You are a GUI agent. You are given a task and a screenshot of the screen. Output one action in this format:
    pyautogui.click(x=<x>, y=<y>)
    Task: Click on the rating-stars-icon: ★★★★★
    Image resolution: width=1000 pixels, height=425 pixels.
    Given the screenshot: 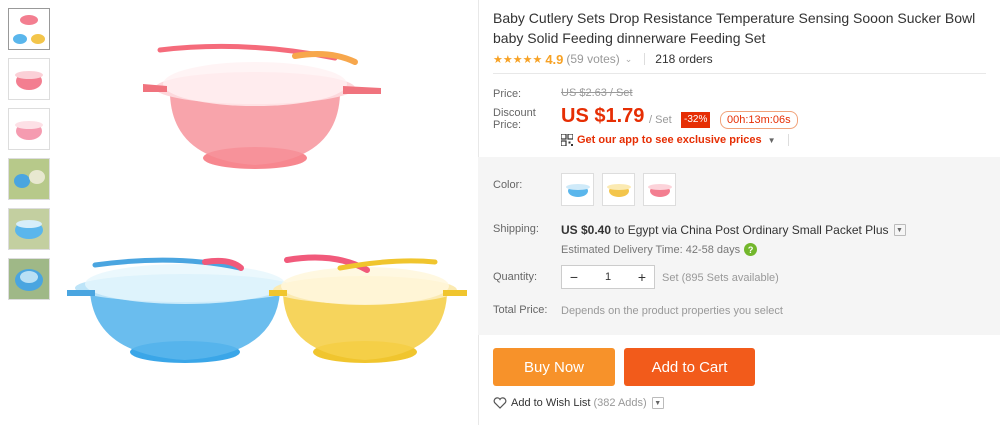 What is the action you would take?
    pyautogui.click(x=518, y=59)
    